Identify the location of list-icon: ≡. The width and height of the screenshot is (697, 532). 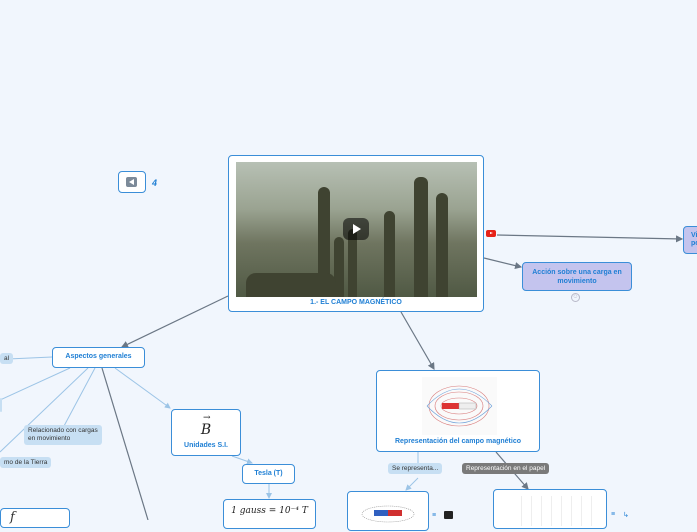
(434, 515).